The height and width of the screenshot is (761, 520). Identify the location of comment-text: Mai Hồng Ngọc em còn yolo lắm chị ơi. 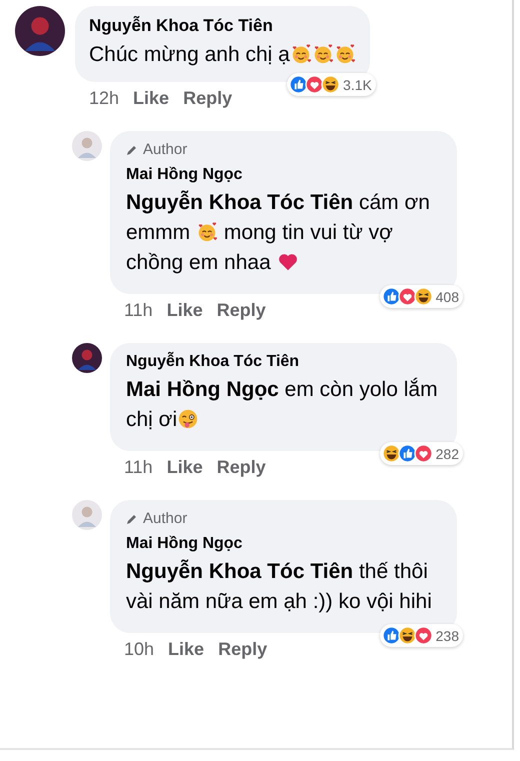
(282, 404).